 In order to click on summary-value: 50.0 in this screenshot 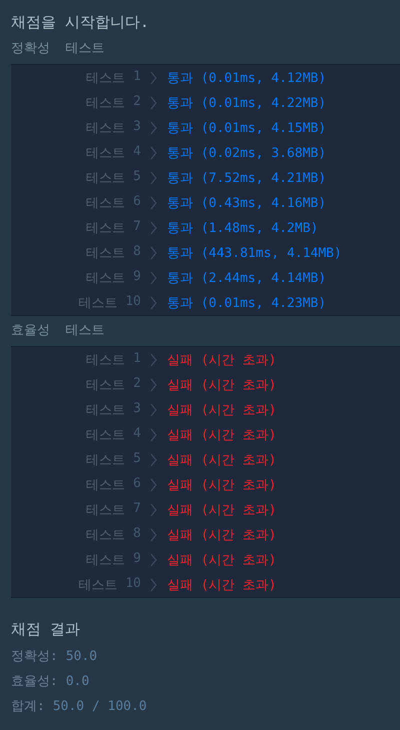, I will do `click(82, 657)`.